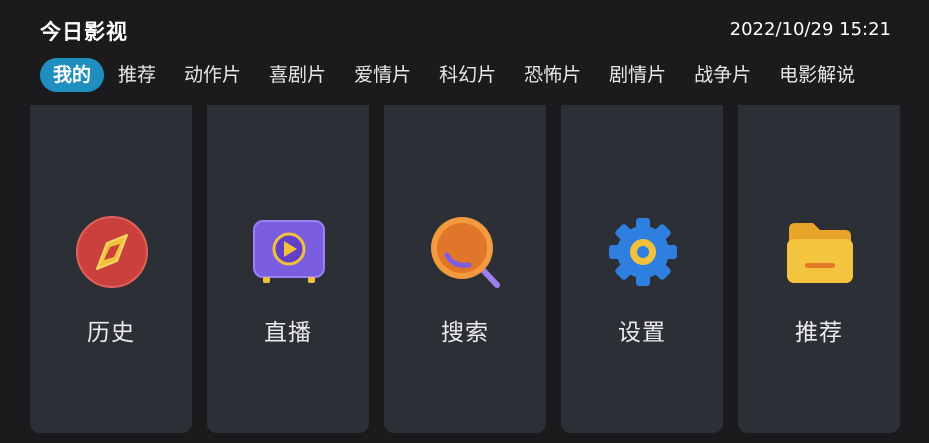 The height and width of the screenshot is (443, 929). What do you see at coordinates (84, 32) in the screenshot?
I see `app-title: 今日影视` at bounding box center [84, 32].